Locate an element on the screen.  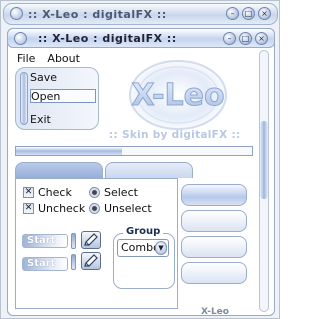
xleo-logo: X-Leo is located at coordinates (178, 95).